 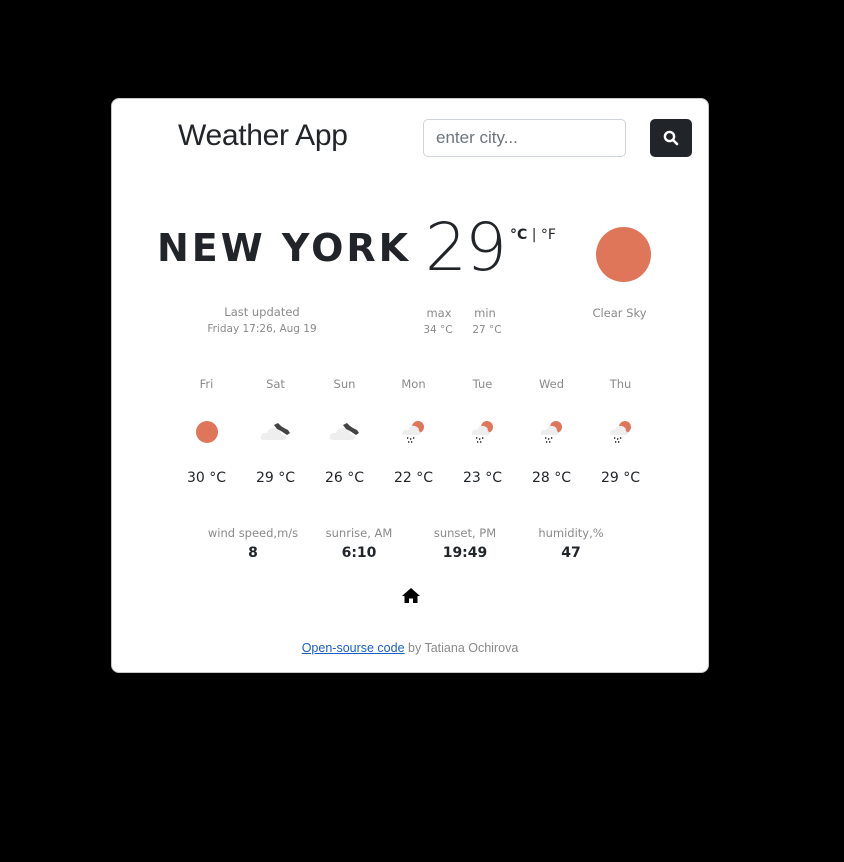 I want to click on clear-sky-sun-icon, so click(x=623, y=254).